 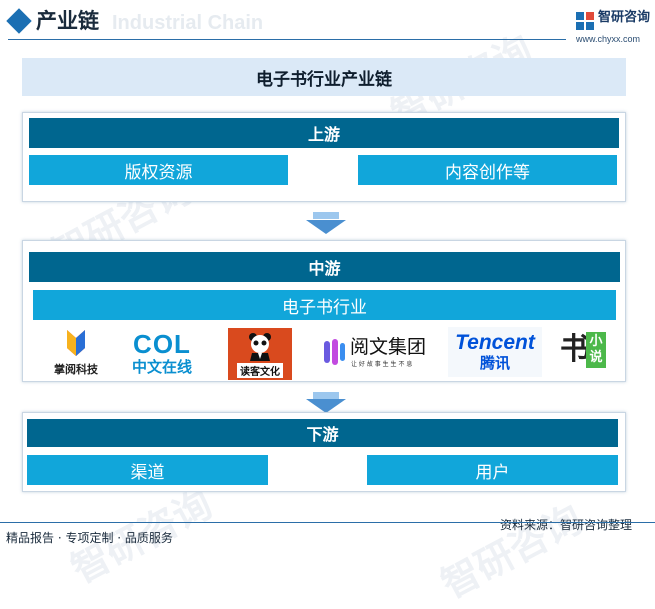 What do you see at coordinates (494, 363) in the screenshot?
I see `logo-tencent-text: 腾讯` at bounding box center [494, 363].